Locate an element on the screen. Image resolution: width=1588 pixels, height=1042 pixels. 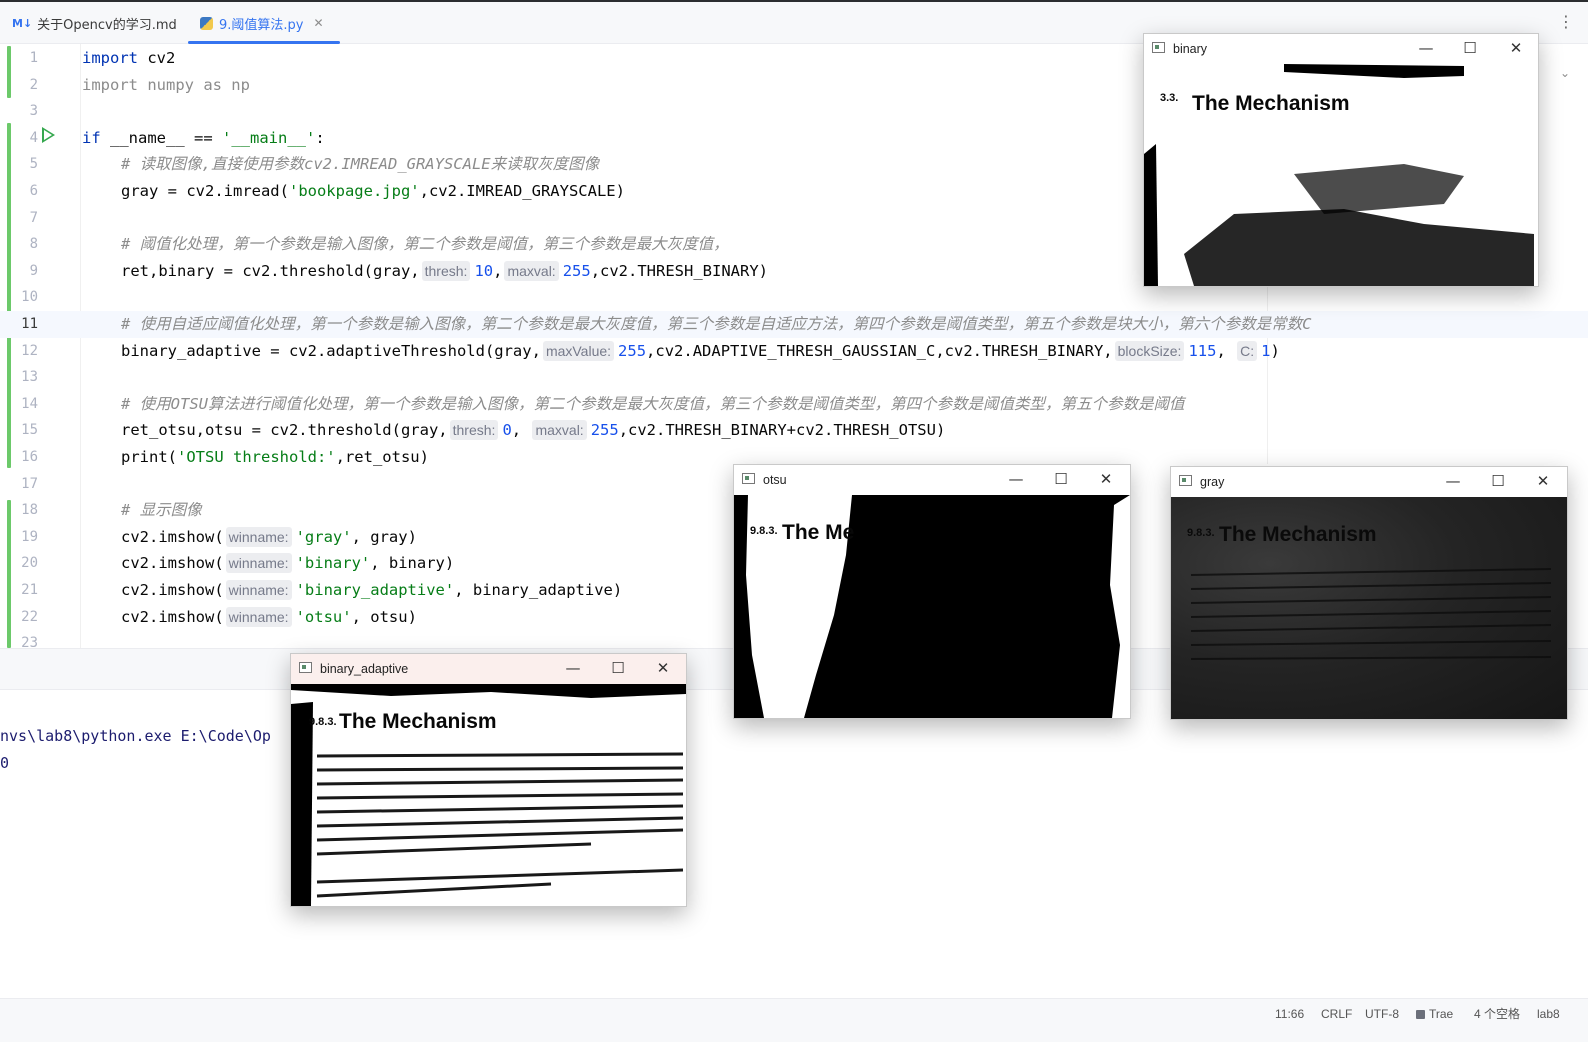
tab-label: 9.阈值算法.py is located at coordinates (261, 25).